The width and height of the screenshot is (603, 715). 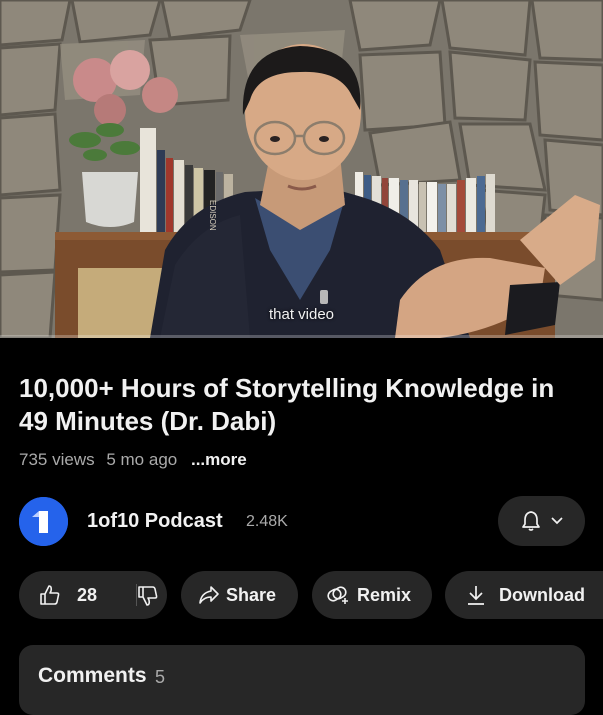 What do you see at coordinates (148, 596) in the screenshot?
I see `thumbs-down-icon` at bounding box center [148, 596].